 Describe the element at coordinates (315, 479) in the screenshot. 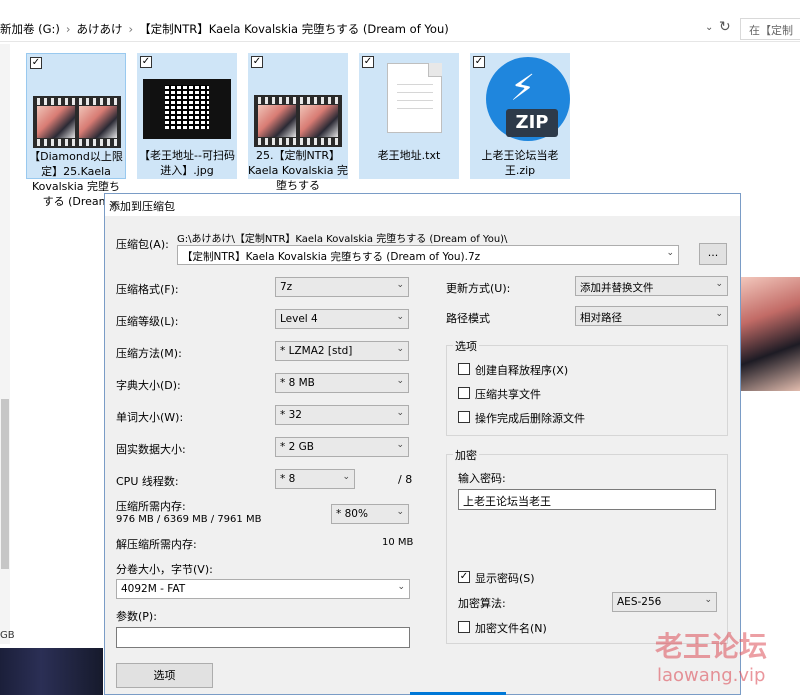

I see `threads-select: * 8 ⌄` at that location.